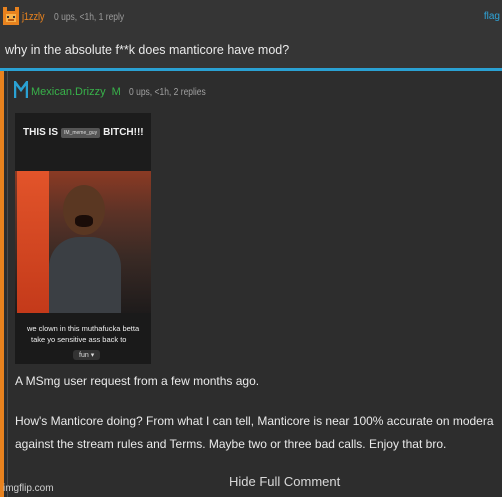  Describe the element at coordinates (68, 92) in the screenshot. I see `reply-username: Mexican.Drizzy` at that location.